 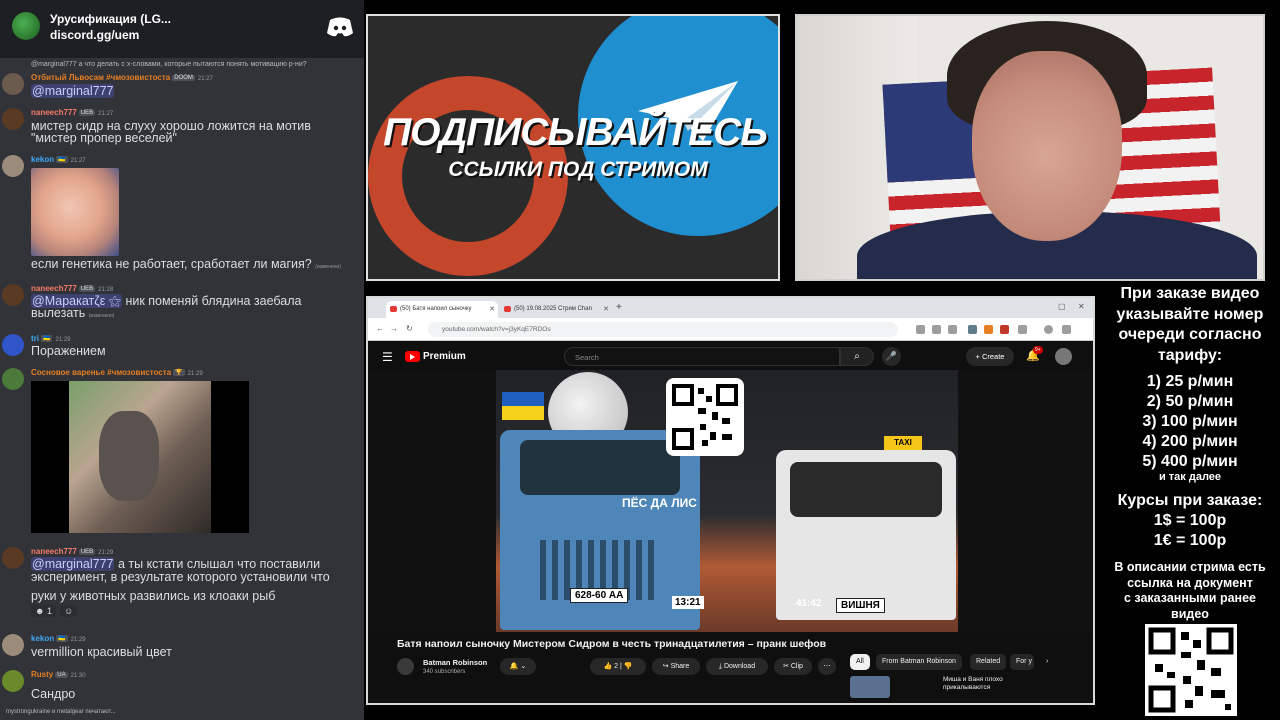 What do you see at coordinates (891, 356) in the screenshot?
I see `microphone-icon: 🎤` at bounding box center [891, 356].